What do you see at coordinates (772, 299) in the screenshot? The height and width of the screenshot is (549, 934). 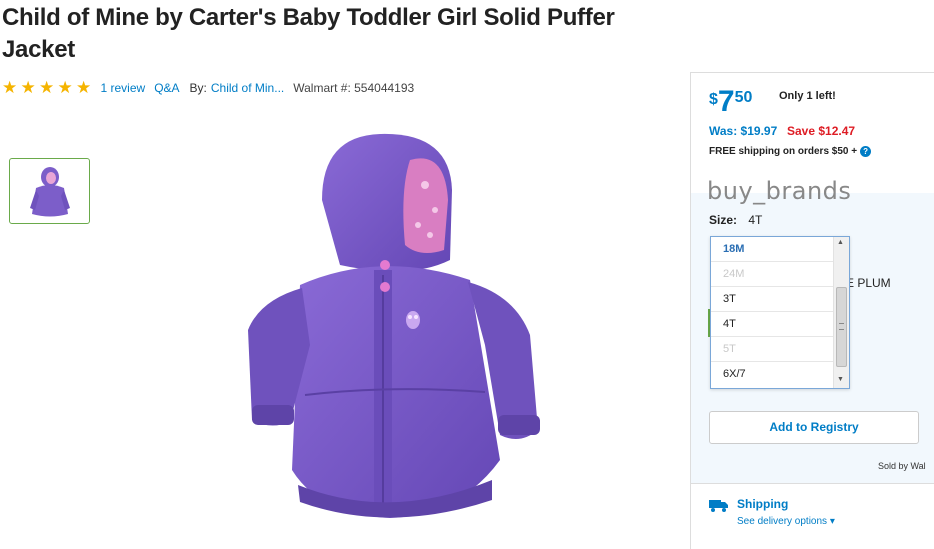 I see `size-option: 3T` at bounding box center [772, 299].